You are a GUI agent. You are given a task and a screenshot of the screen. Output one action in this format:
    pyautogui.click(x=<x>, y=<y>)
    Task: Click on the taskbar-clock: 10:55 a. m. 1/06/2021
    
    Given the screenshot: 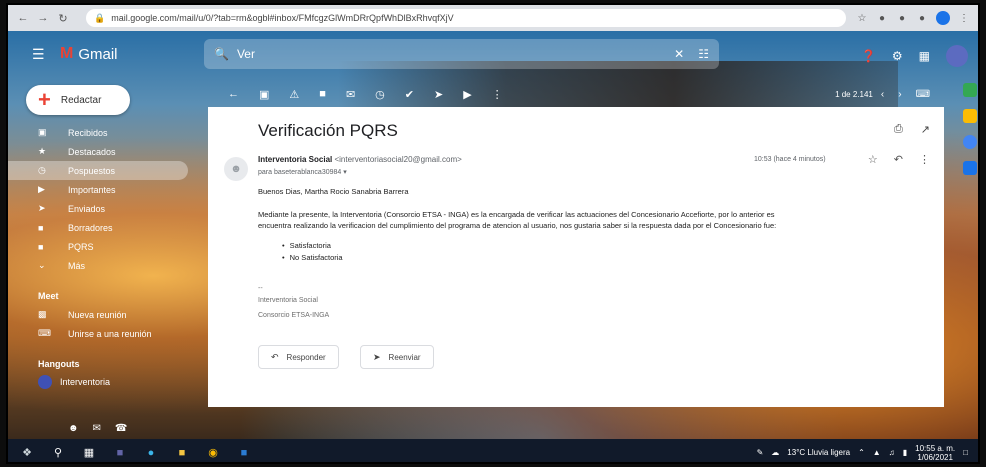 What is the action you would take?
    pyautogui.click(x=935, y=453)
    